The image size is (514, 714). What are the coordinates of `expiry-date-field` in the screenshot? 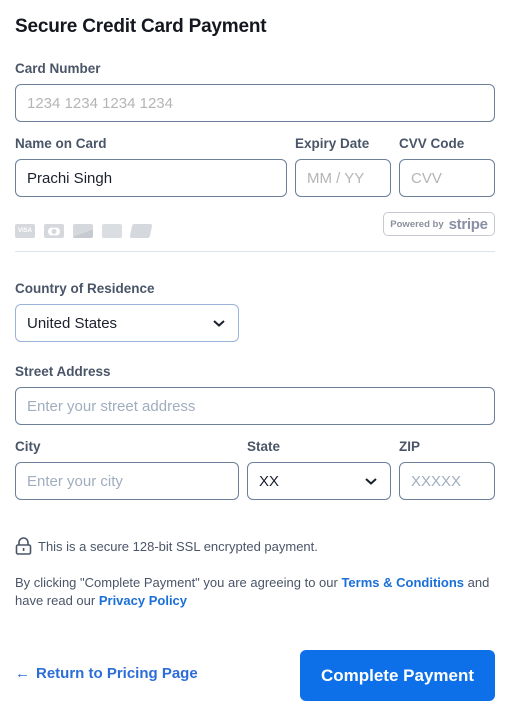 It's located at (343, 178).